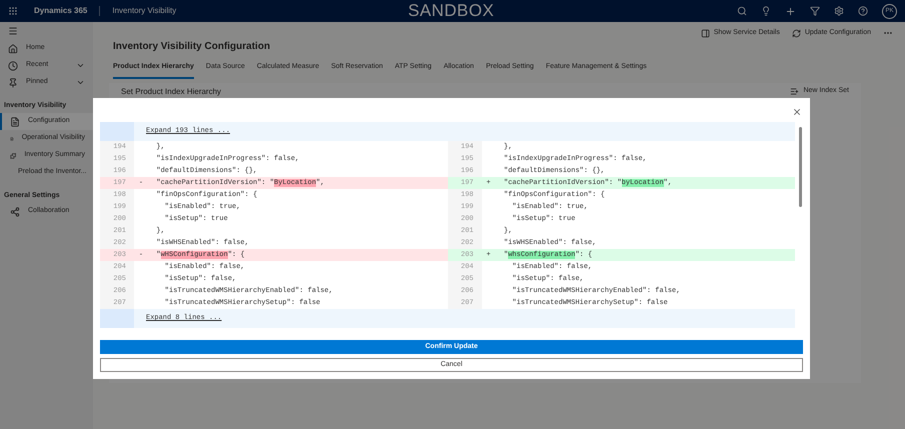 The width and height of the screenshot is (905, 429). I want to click on close-icon, so click(797, 112).